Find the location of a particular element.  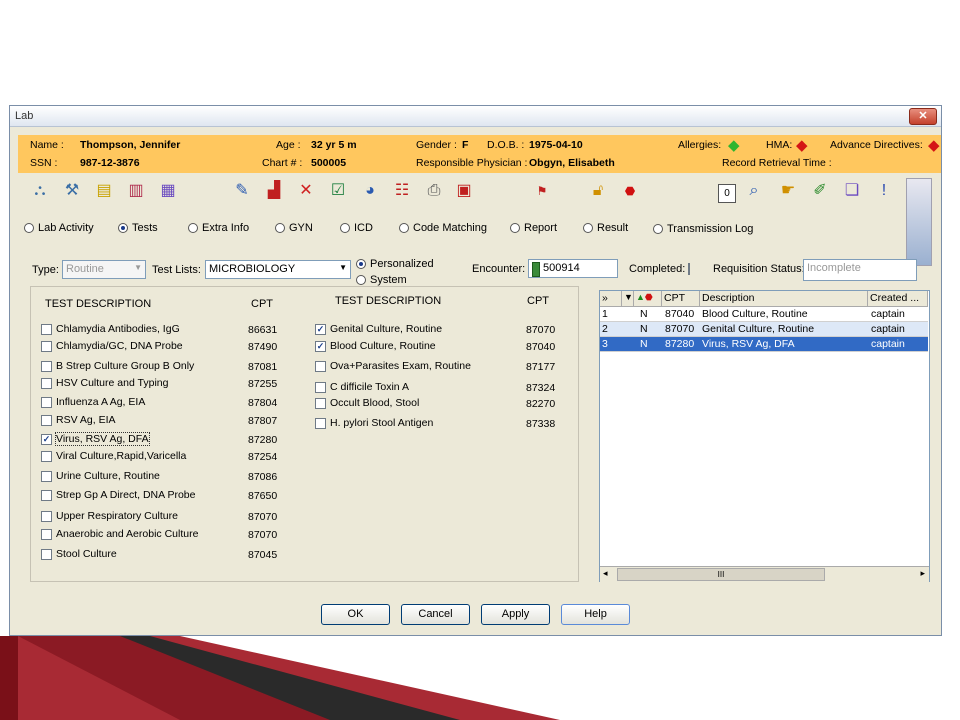

unlock-icon: 🔓︎ is located at coordinates (598, 191).